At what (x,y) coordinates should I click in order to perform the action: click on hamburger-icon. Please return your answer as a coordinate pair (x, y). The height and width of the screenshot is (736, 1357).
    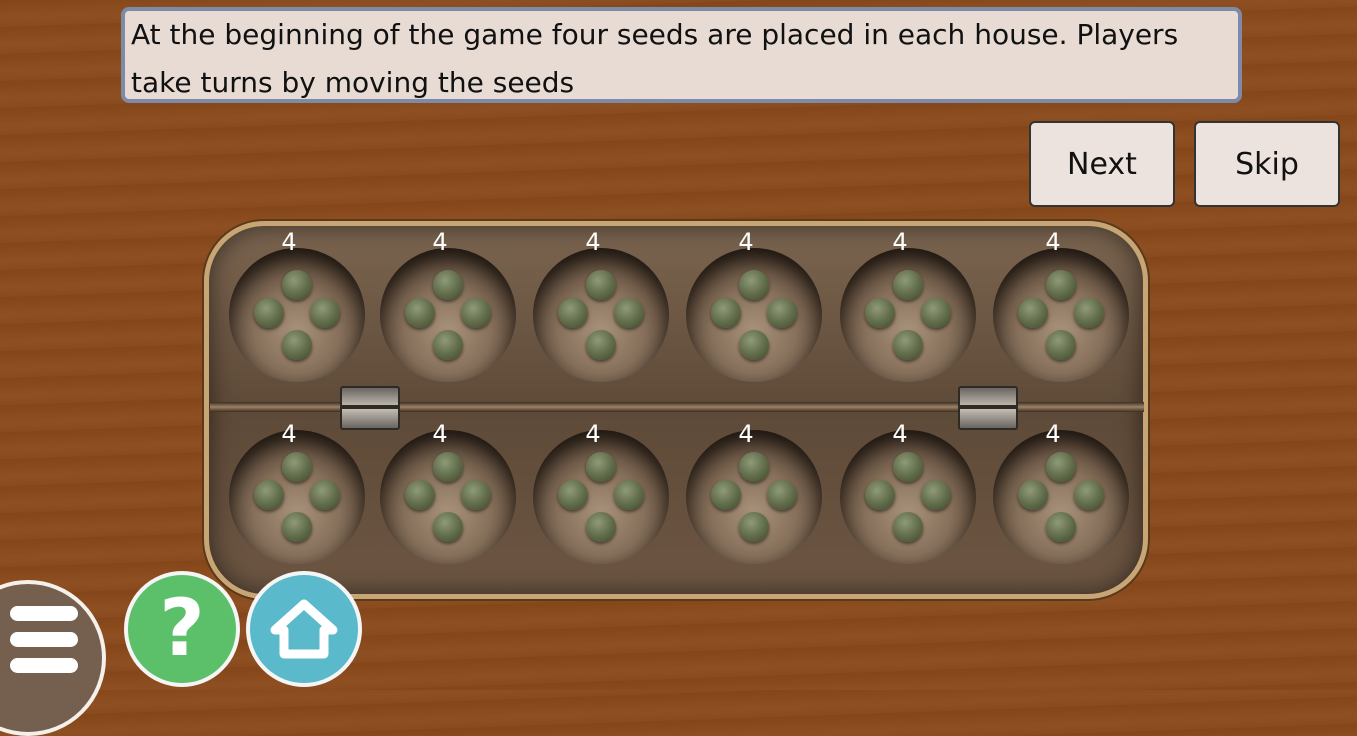
    Looking at the image, I should click on (44, 613).